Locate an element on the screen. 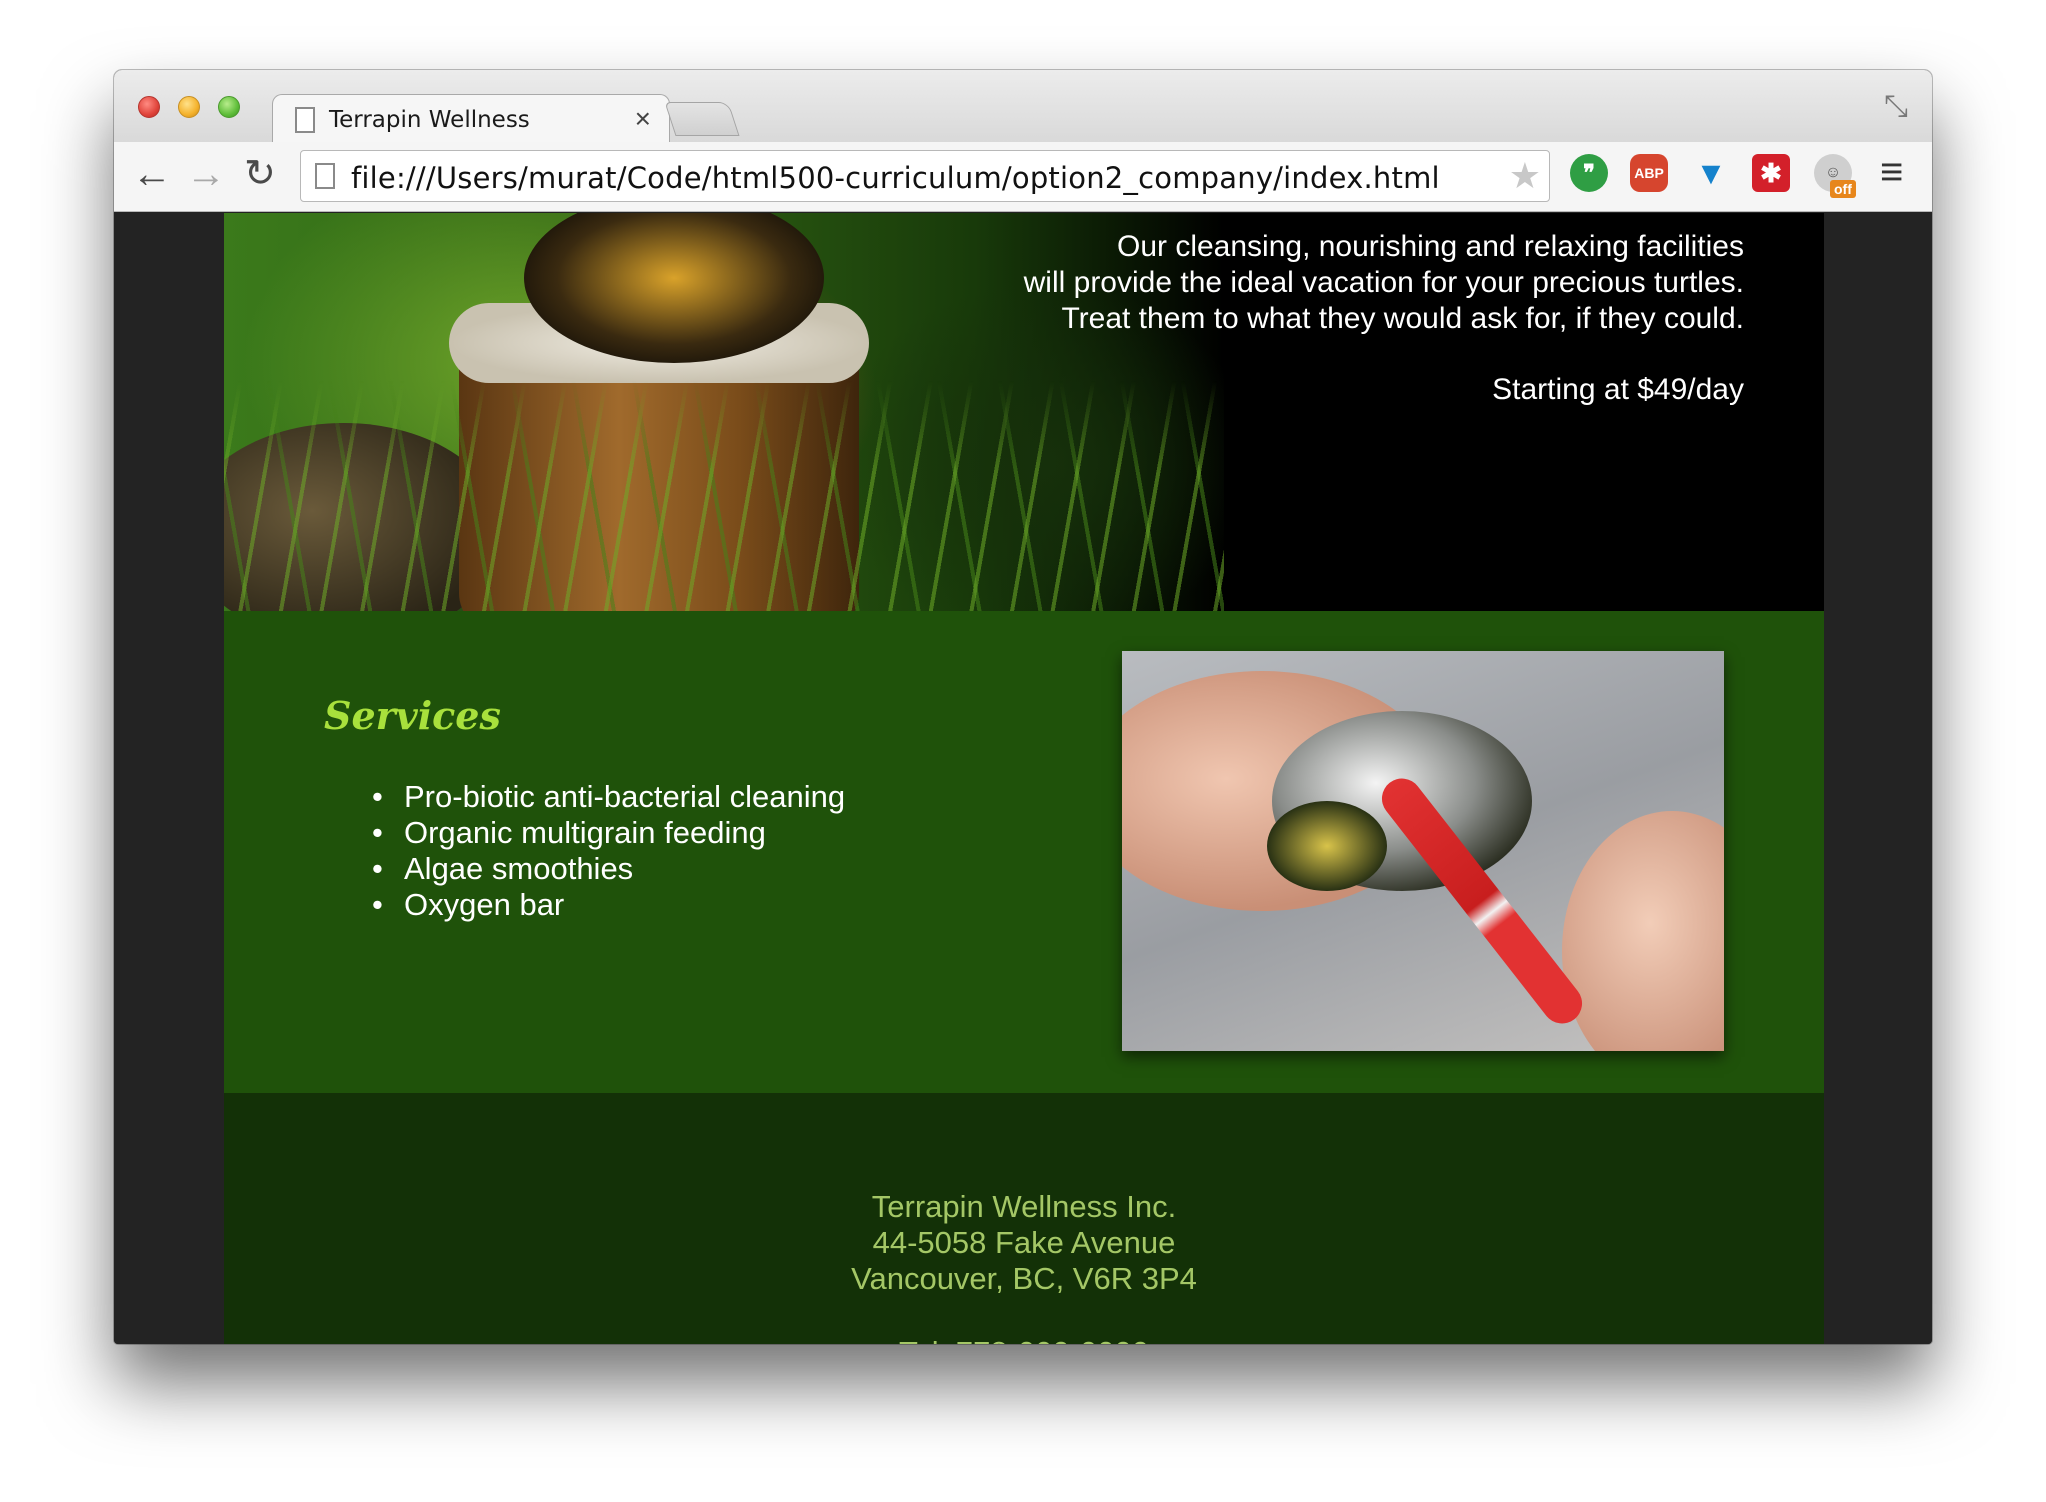 The height and width of the screenshot is (1502, 2046). city-address: Vancouver, BC, V6R 3P4 is located at coordinates (1024, 1278).